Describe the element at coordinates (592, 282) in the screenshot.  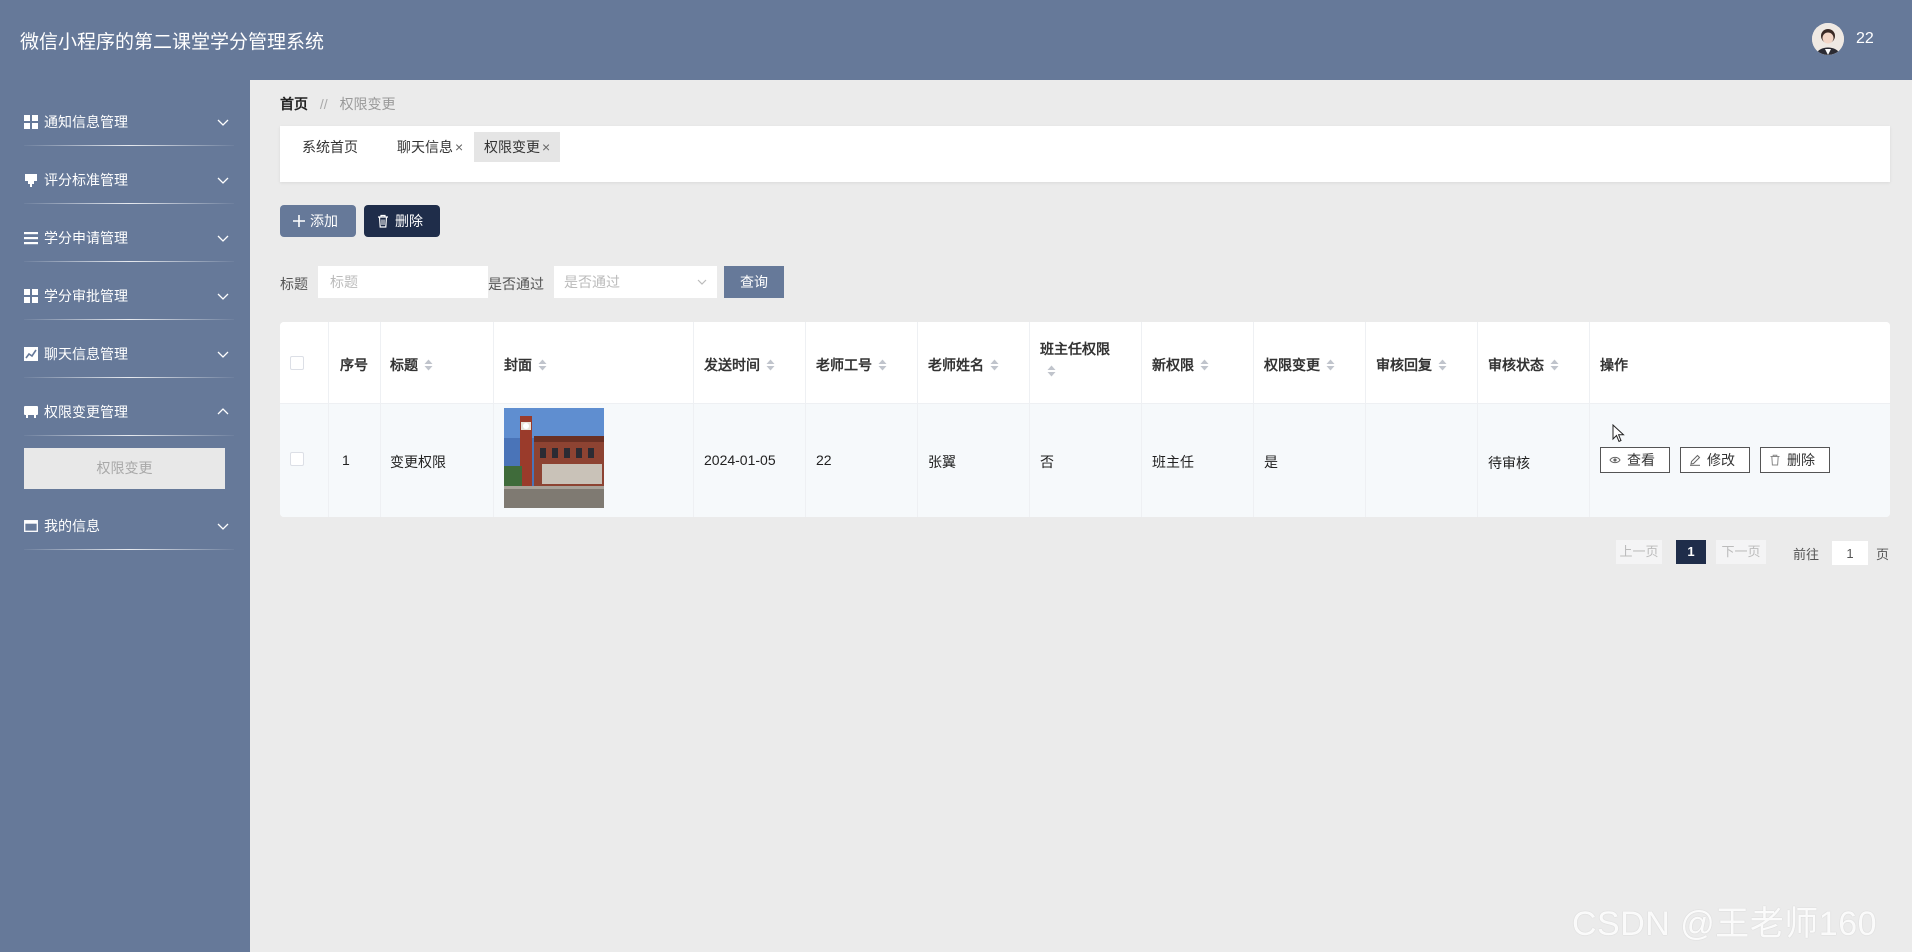
I see `pass-select-placeholder: 是否通过` at that location.